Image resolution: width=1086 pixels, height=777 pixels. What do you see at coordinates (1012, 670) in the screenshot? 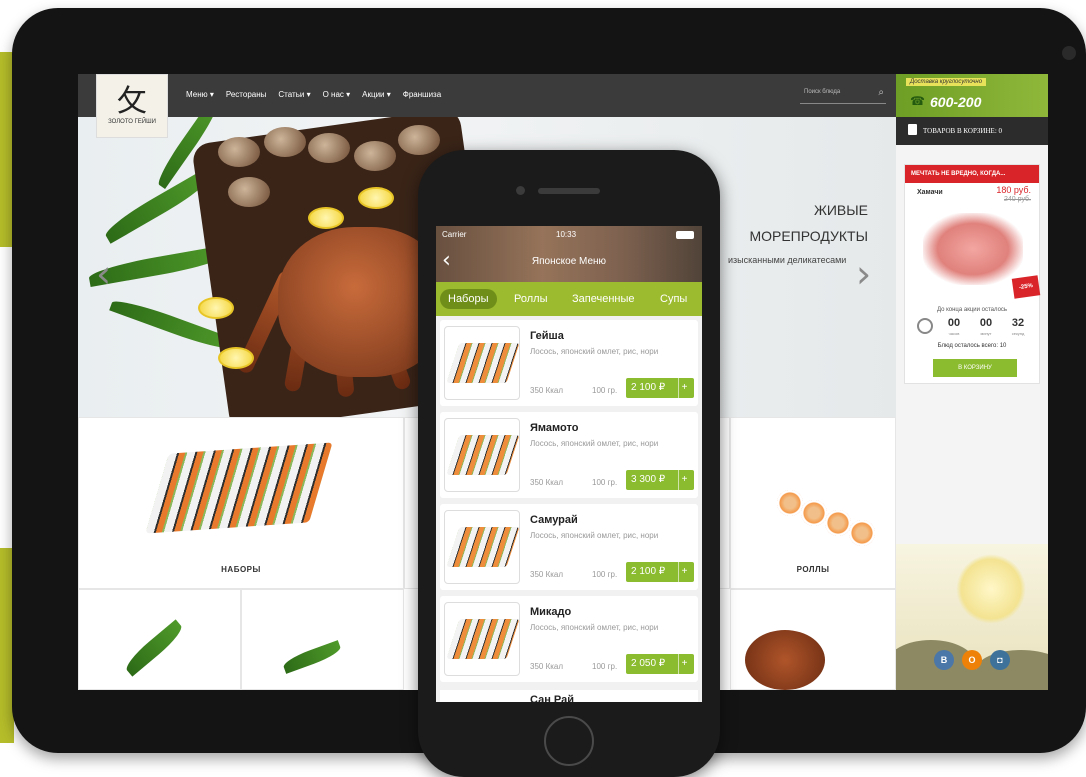
I see `hill-decoration` at bounding box center [1012, 670].